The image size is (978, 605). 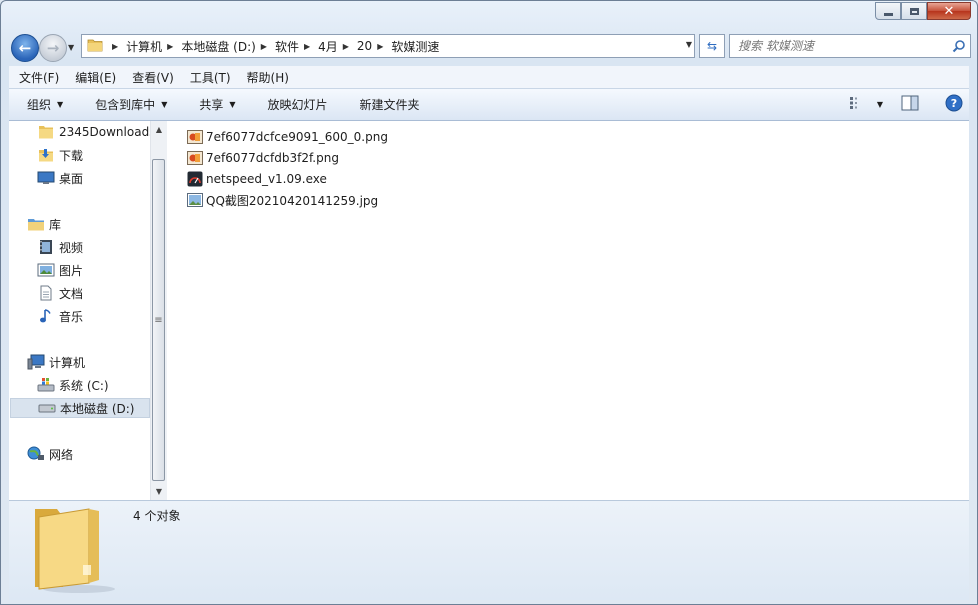 I want to click on scrollbar-thumb: ≡, so click(x=158, y=320).